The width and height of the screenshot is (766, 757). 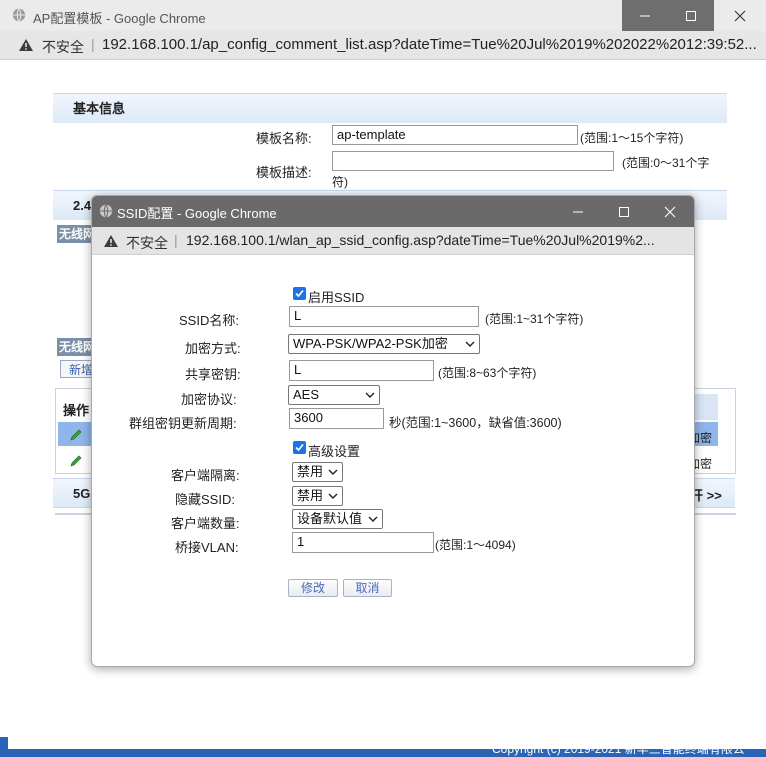 I want to click on popup-titlebar: SSID配置 - Google Chrome, so click(x=393, y=211).